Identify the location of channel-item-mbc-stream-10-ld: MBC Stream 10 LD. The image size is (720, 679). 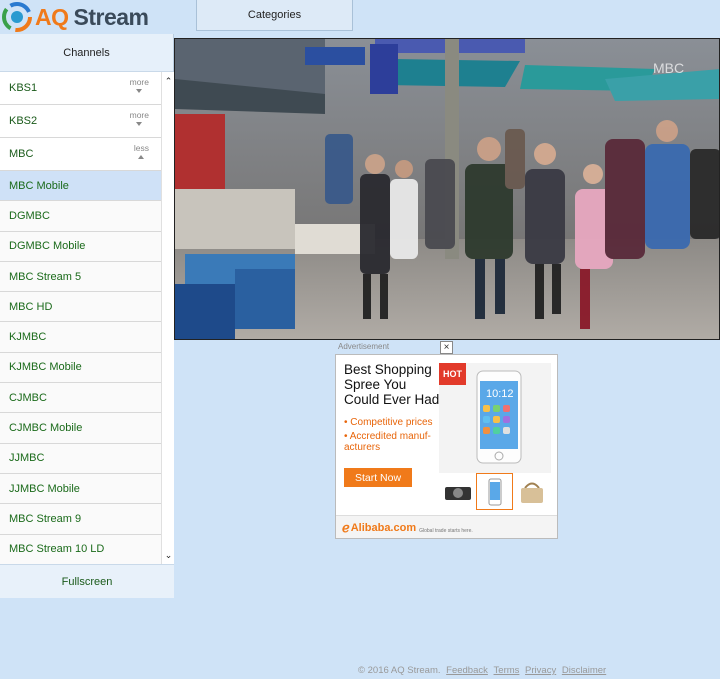
(80, 549).